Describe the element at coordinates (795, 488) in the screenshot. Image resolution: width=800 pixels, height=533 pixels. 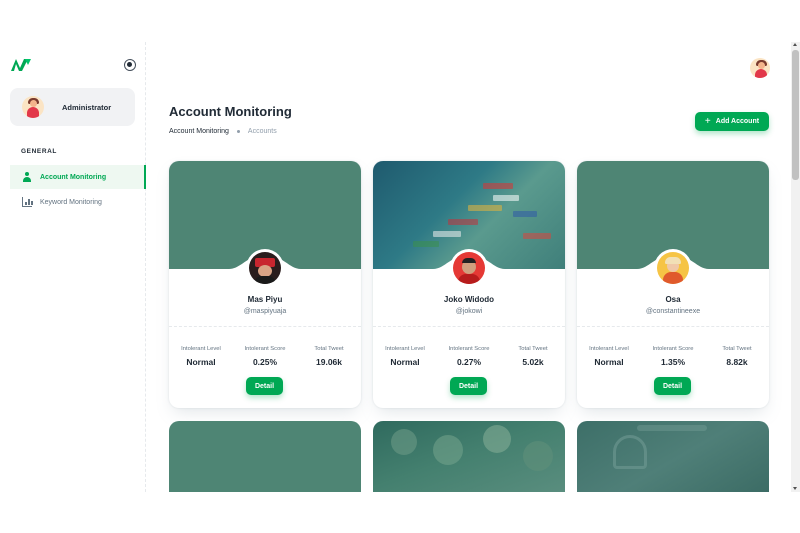
I see `scroll-down-icon` at that location.